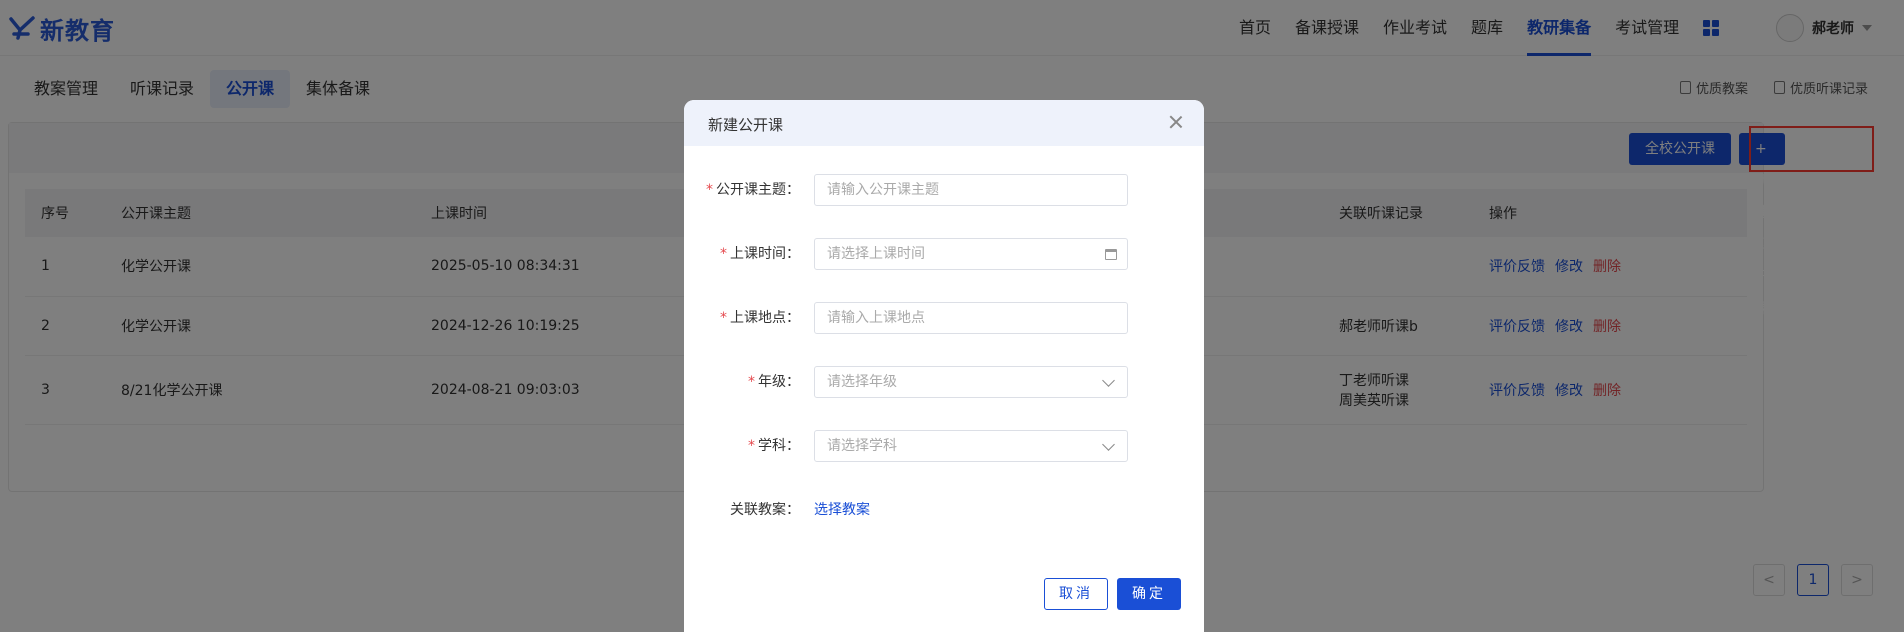 The width and height of the screenshot is (1904, 632). I want to click on location-input: 请输入上课地点, so click(971, 318).